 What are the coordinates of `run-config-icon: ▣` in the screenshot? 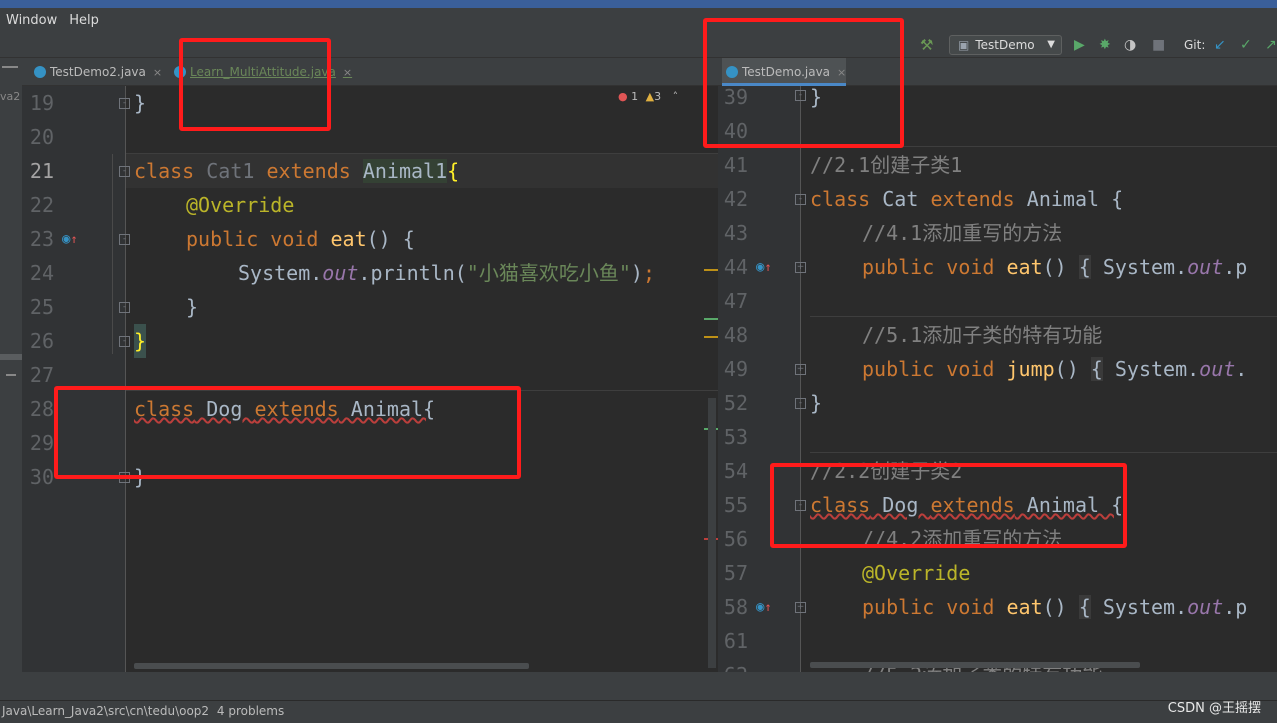 It's located at (964, 45).